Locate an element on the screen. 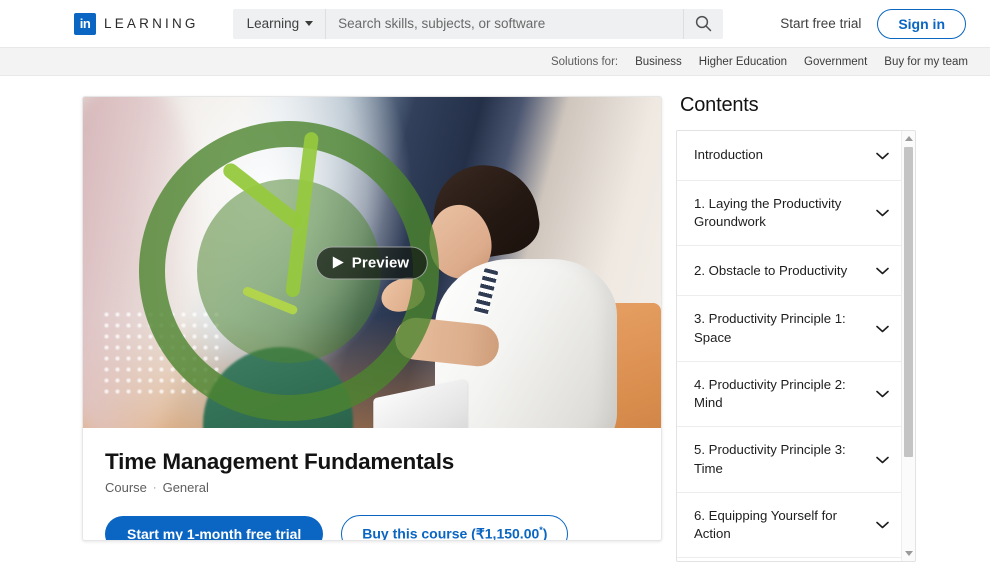 This screenshot has height=563, width=990. toc-item-4-productivity-principle-2-mind: 4. Productivity Principle 2: Mind is located at coordinates (789, 395).